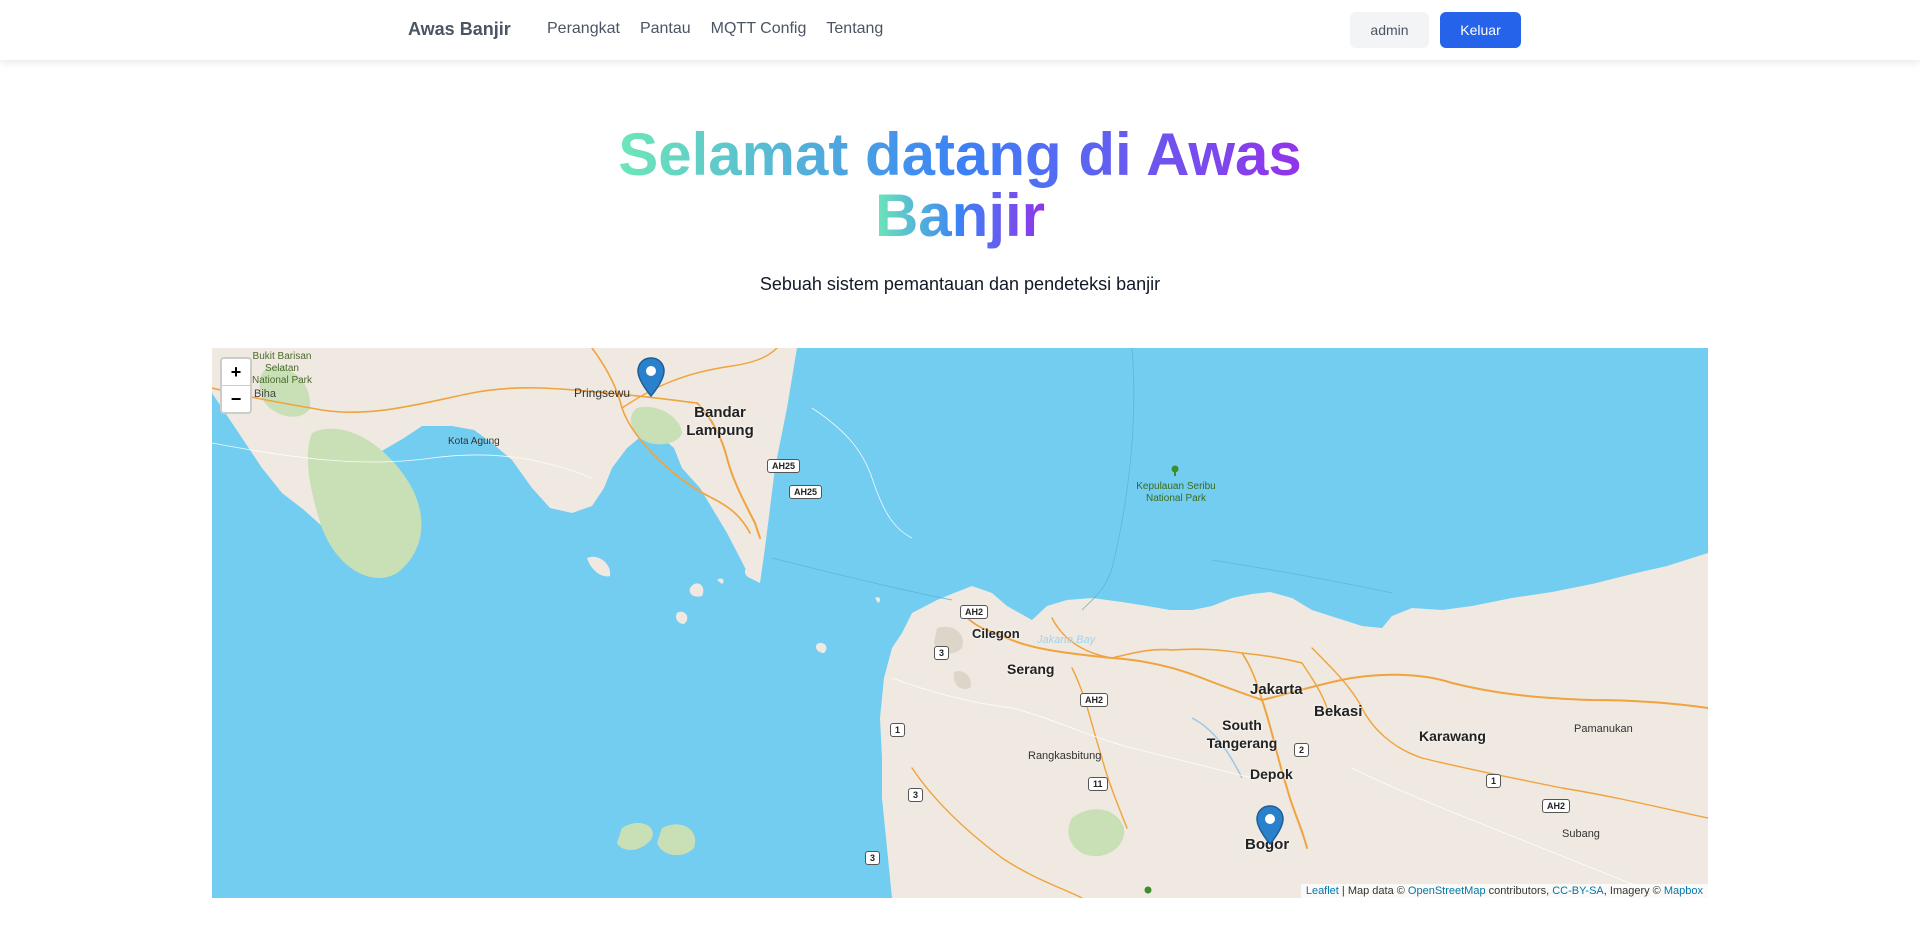  What do you see at coordinates (1452, 736) in the screenshot?
I see `map-label-karawang: Karawang` at bounding box center [1452, 736].